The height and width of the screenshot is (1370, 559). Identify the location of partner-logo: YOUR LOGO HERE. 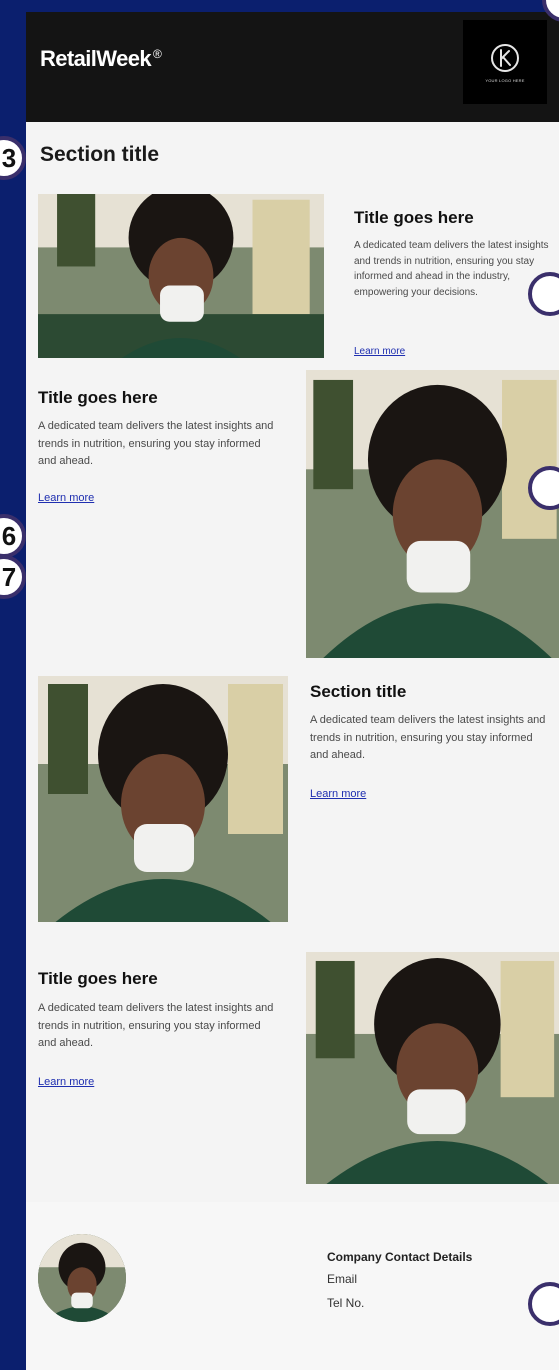
(505, 62).